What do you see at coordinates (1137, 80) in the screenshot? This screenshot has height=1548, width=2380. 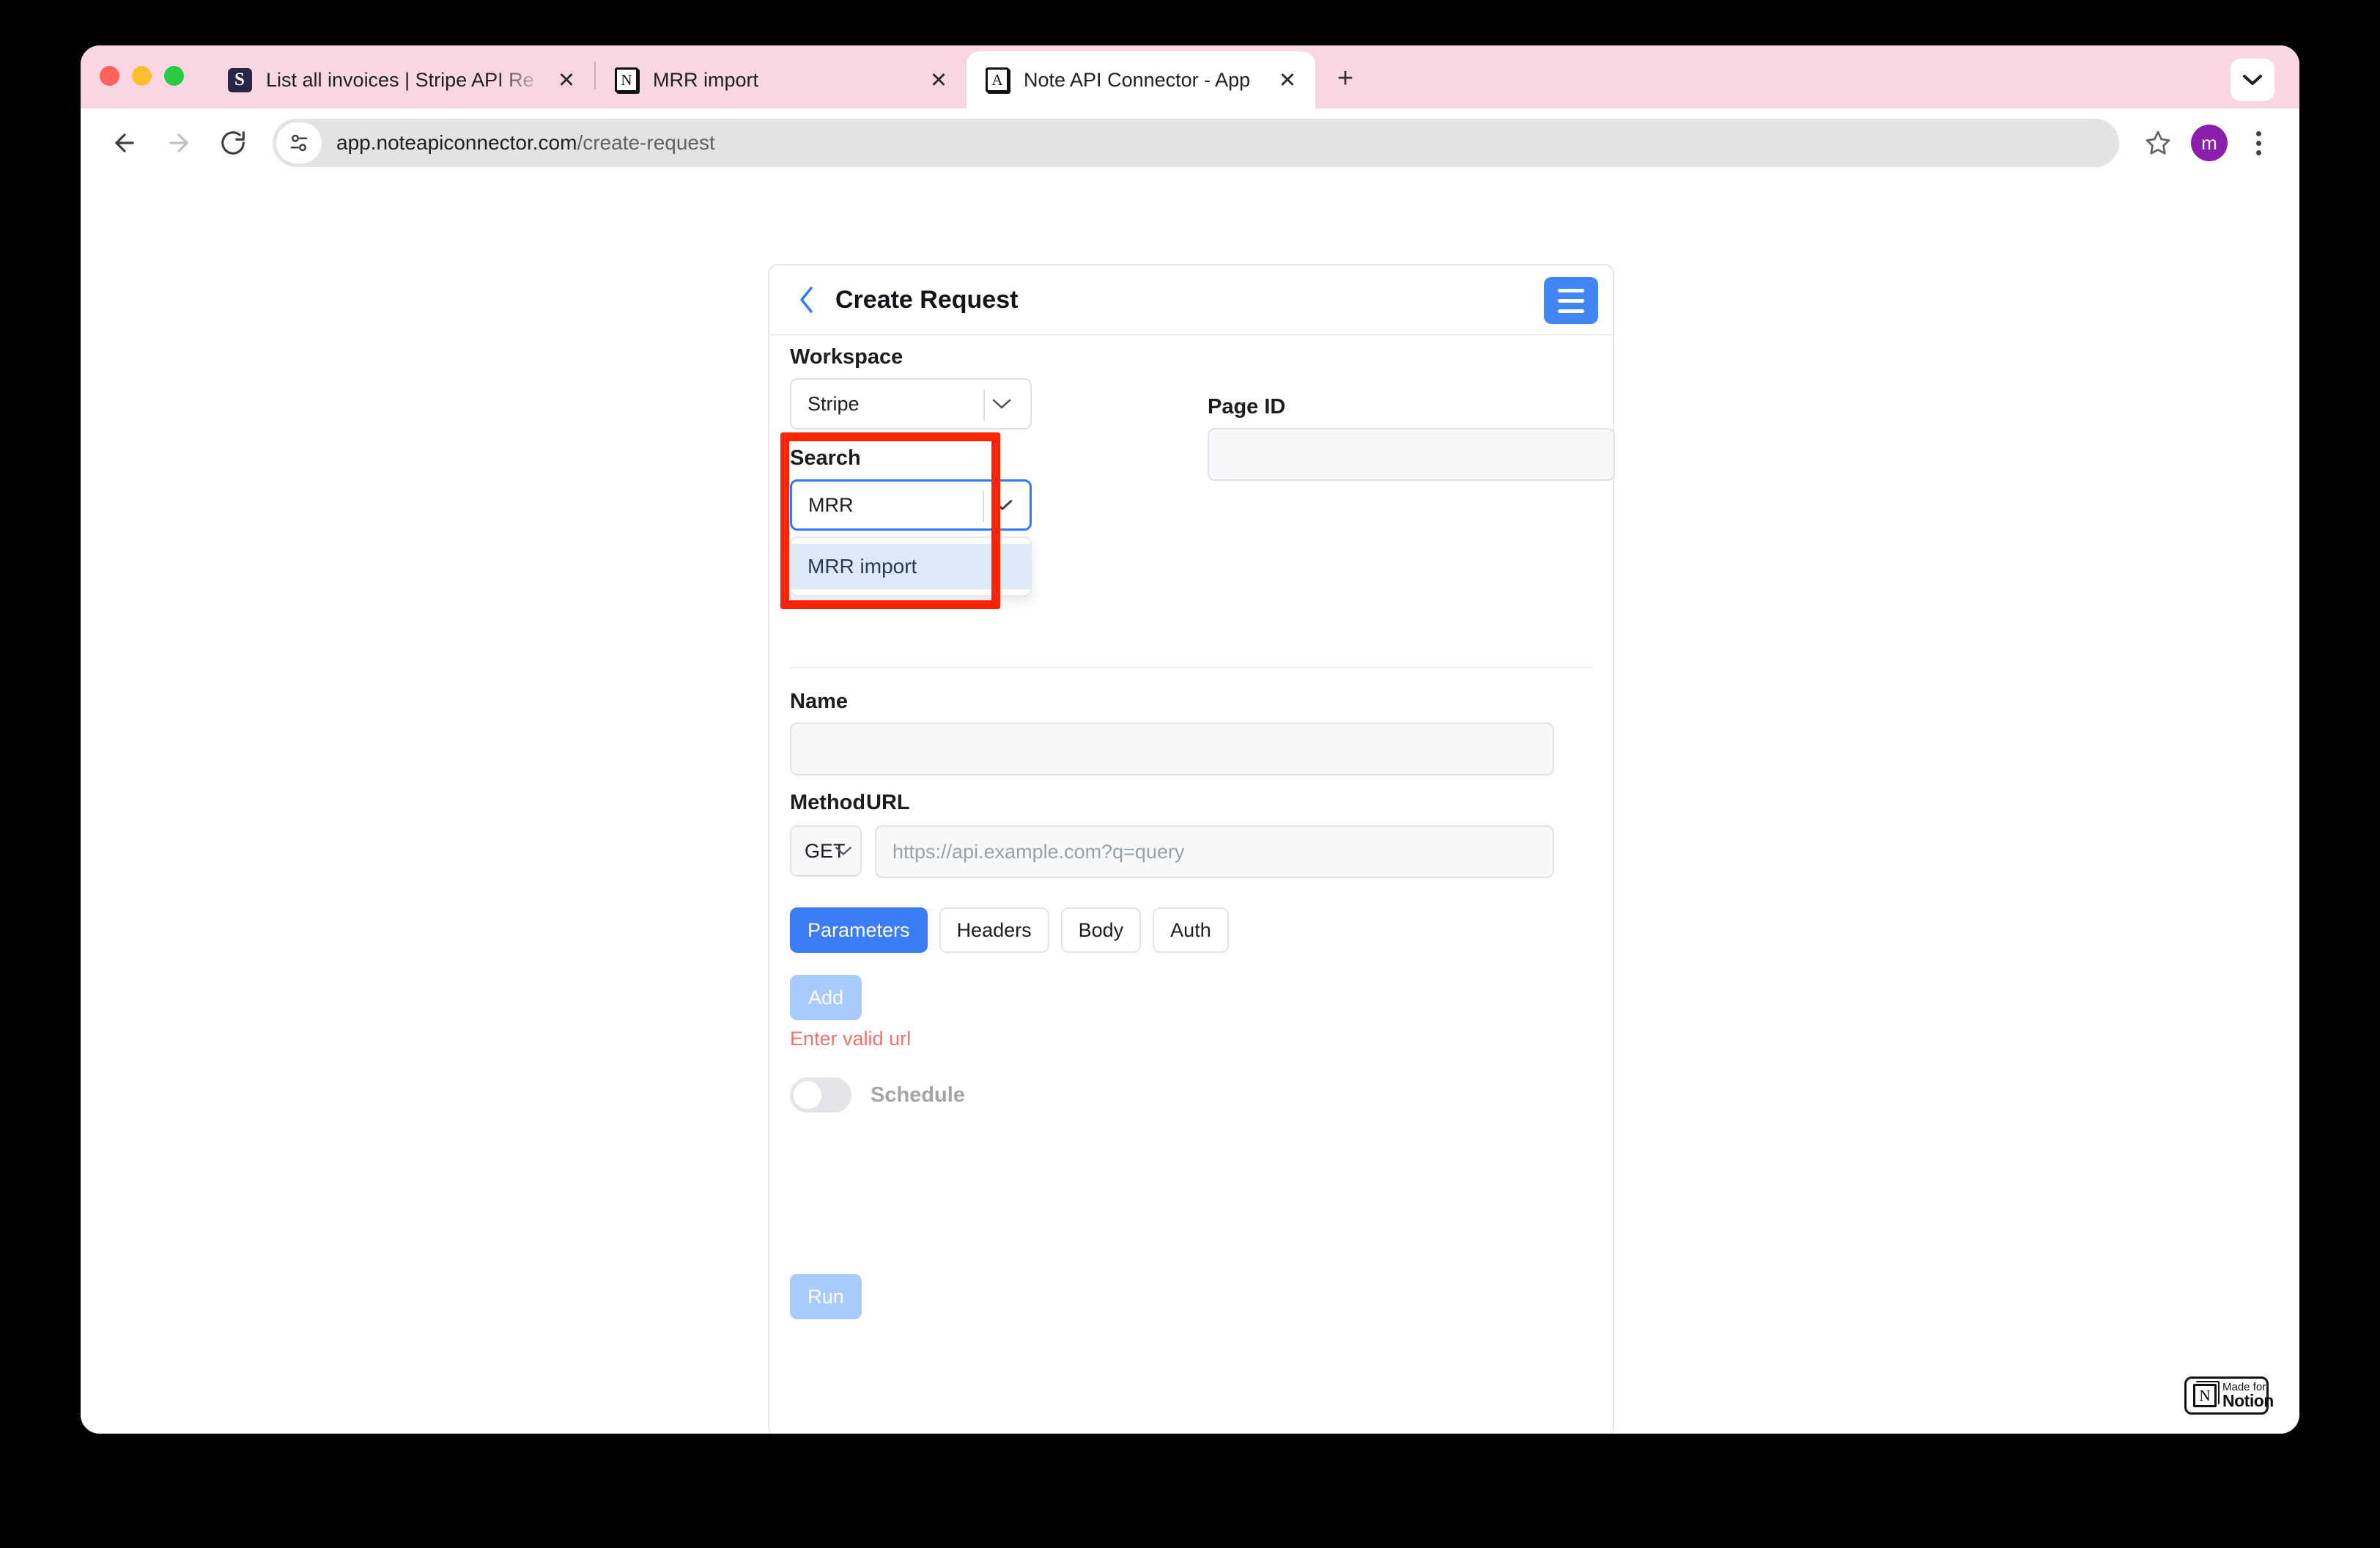 I see `tab-title: Note API Connector - App` at bounding box center [1137, 80].